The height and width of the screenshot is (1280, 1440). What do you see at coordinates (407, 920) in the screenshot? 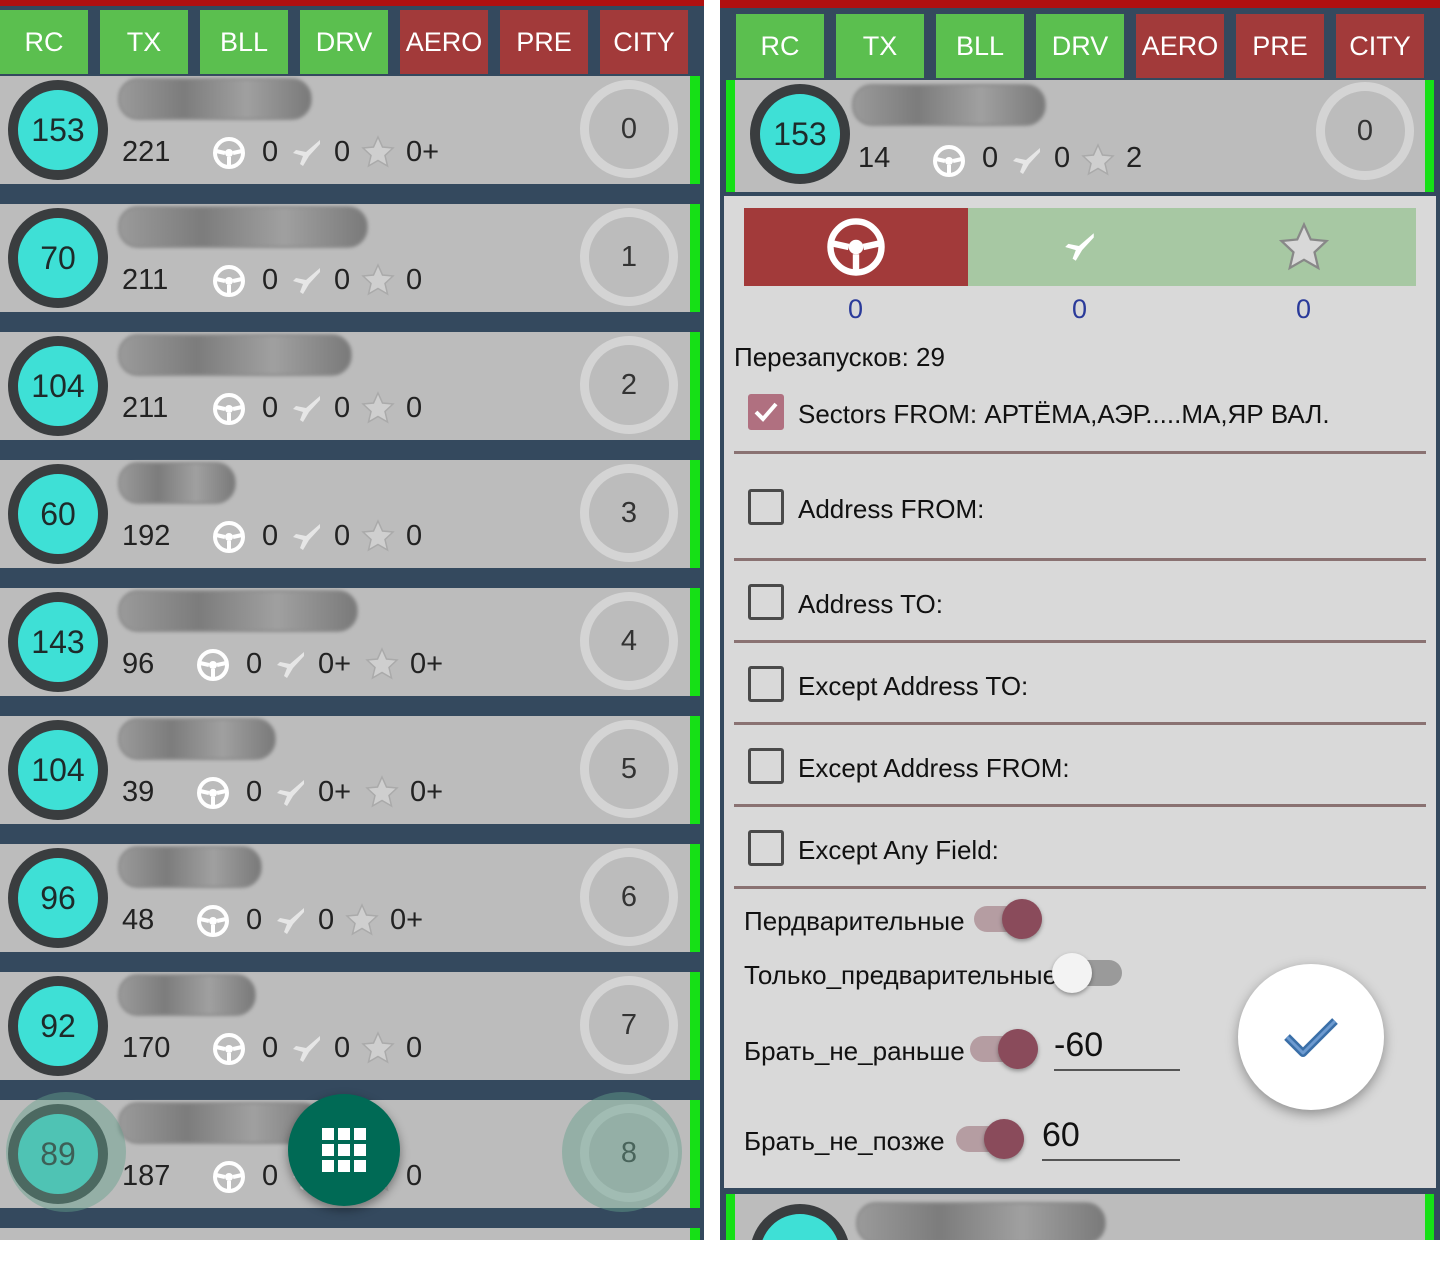
I see `star-count: 0+` at bounding box center [407, 920].